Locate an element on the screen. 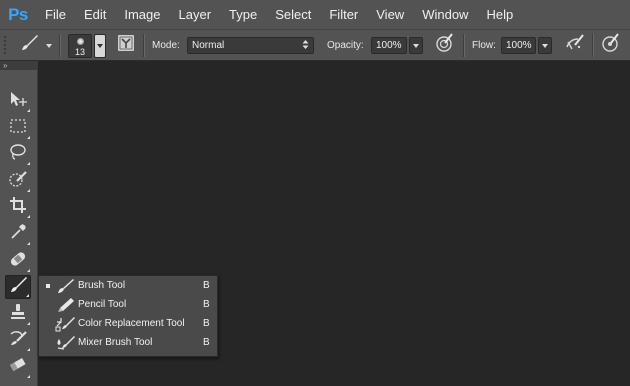 The height and width of the screenshot is (386, 630). mode-select: Normal is located at coordinates (250, 45).